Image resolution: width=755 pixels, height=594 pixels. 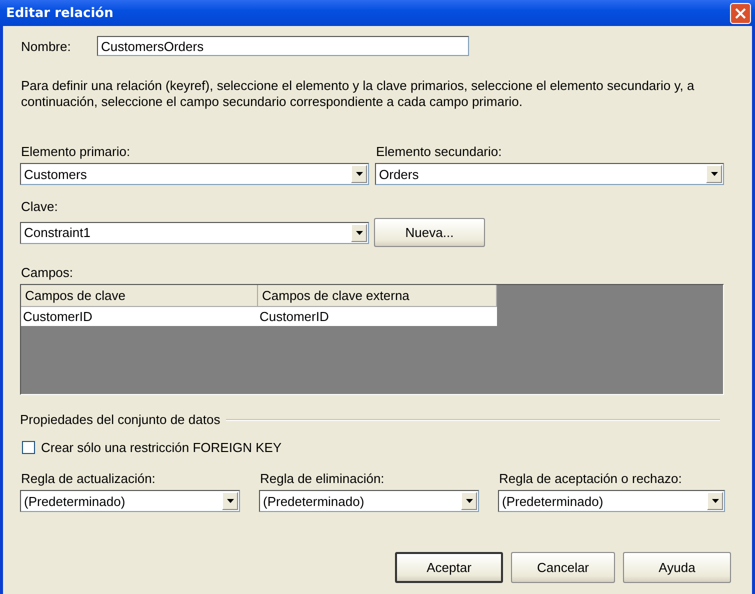 What do you see at coordinates (194, 233) in the screenshot?
I see `dropdown: Constraint1` at bounding box center [194, 233].